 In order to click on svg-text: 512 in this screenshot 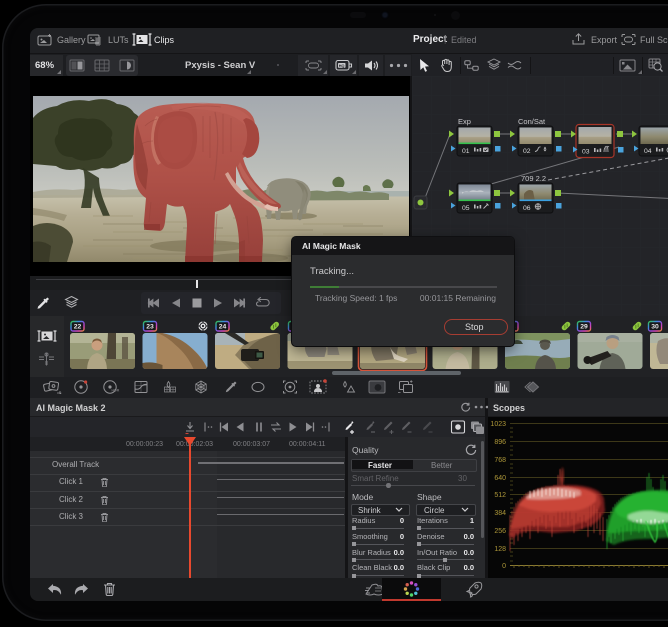, I will do `click(500, 495)`.